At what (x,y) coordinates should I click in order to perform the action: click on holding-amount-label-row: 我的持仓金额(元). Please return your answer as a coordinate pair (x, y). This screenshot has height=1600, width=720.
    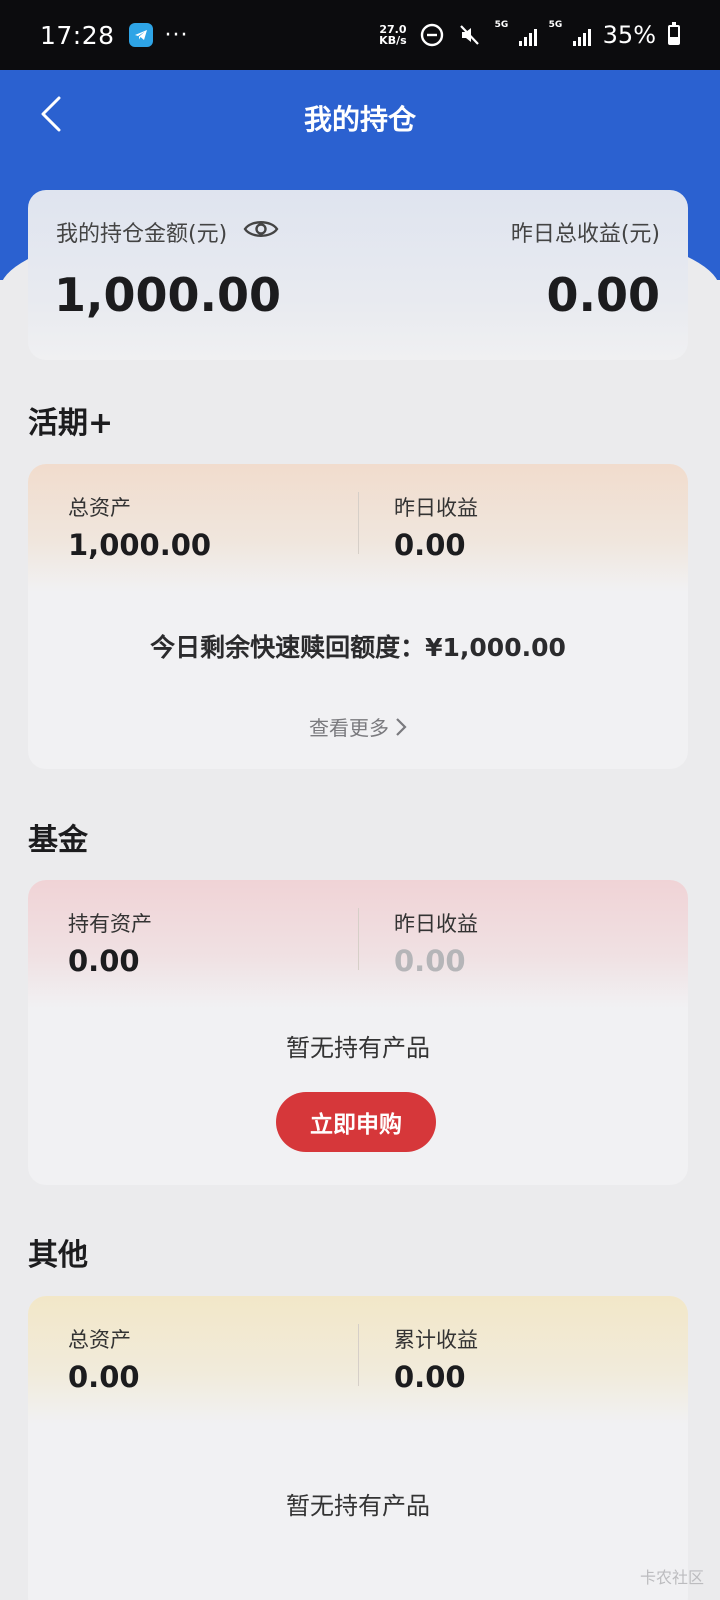
    Looking at the image, I should click on (167, 232).